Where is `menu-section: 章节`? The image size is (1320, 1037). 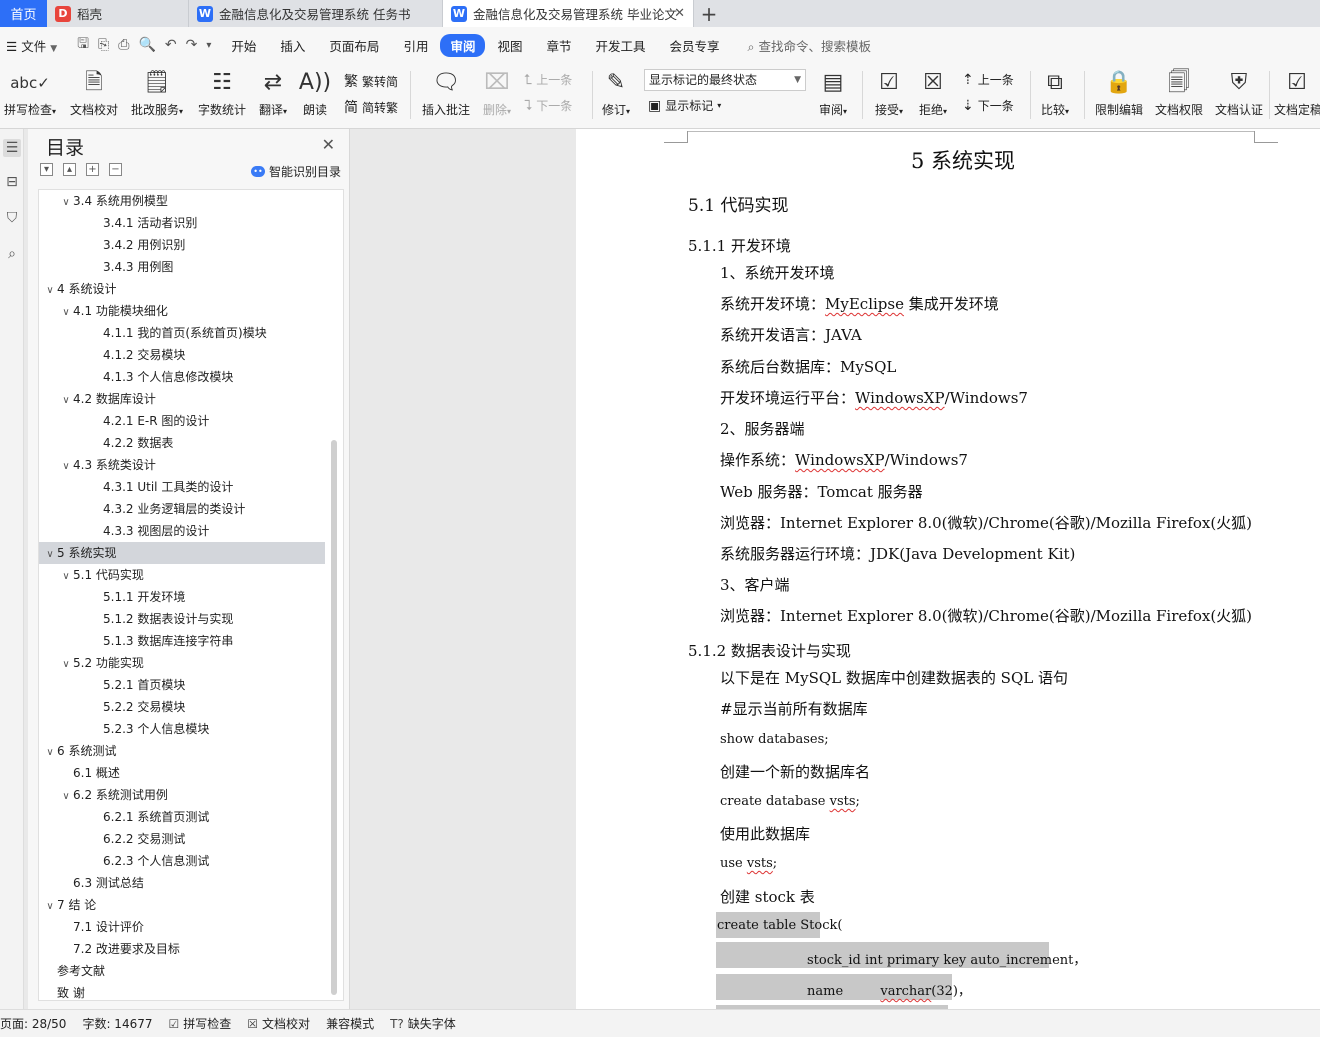 menu-section: 章节 is located at coordinates (558, 45).